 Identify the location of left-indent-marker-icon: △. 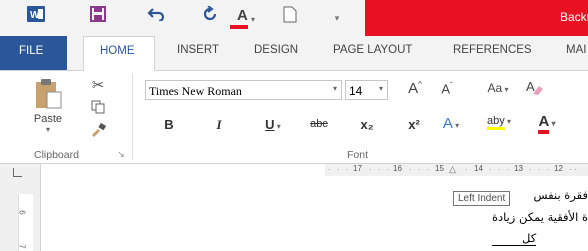
(452, 169).